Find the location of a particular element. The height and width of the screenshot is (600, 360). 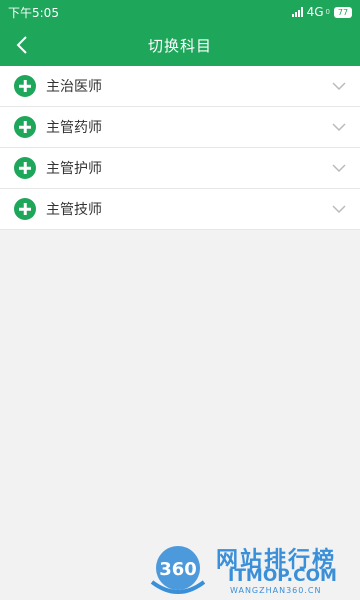

chevron-left-icon is located at coordinates (21, 45).